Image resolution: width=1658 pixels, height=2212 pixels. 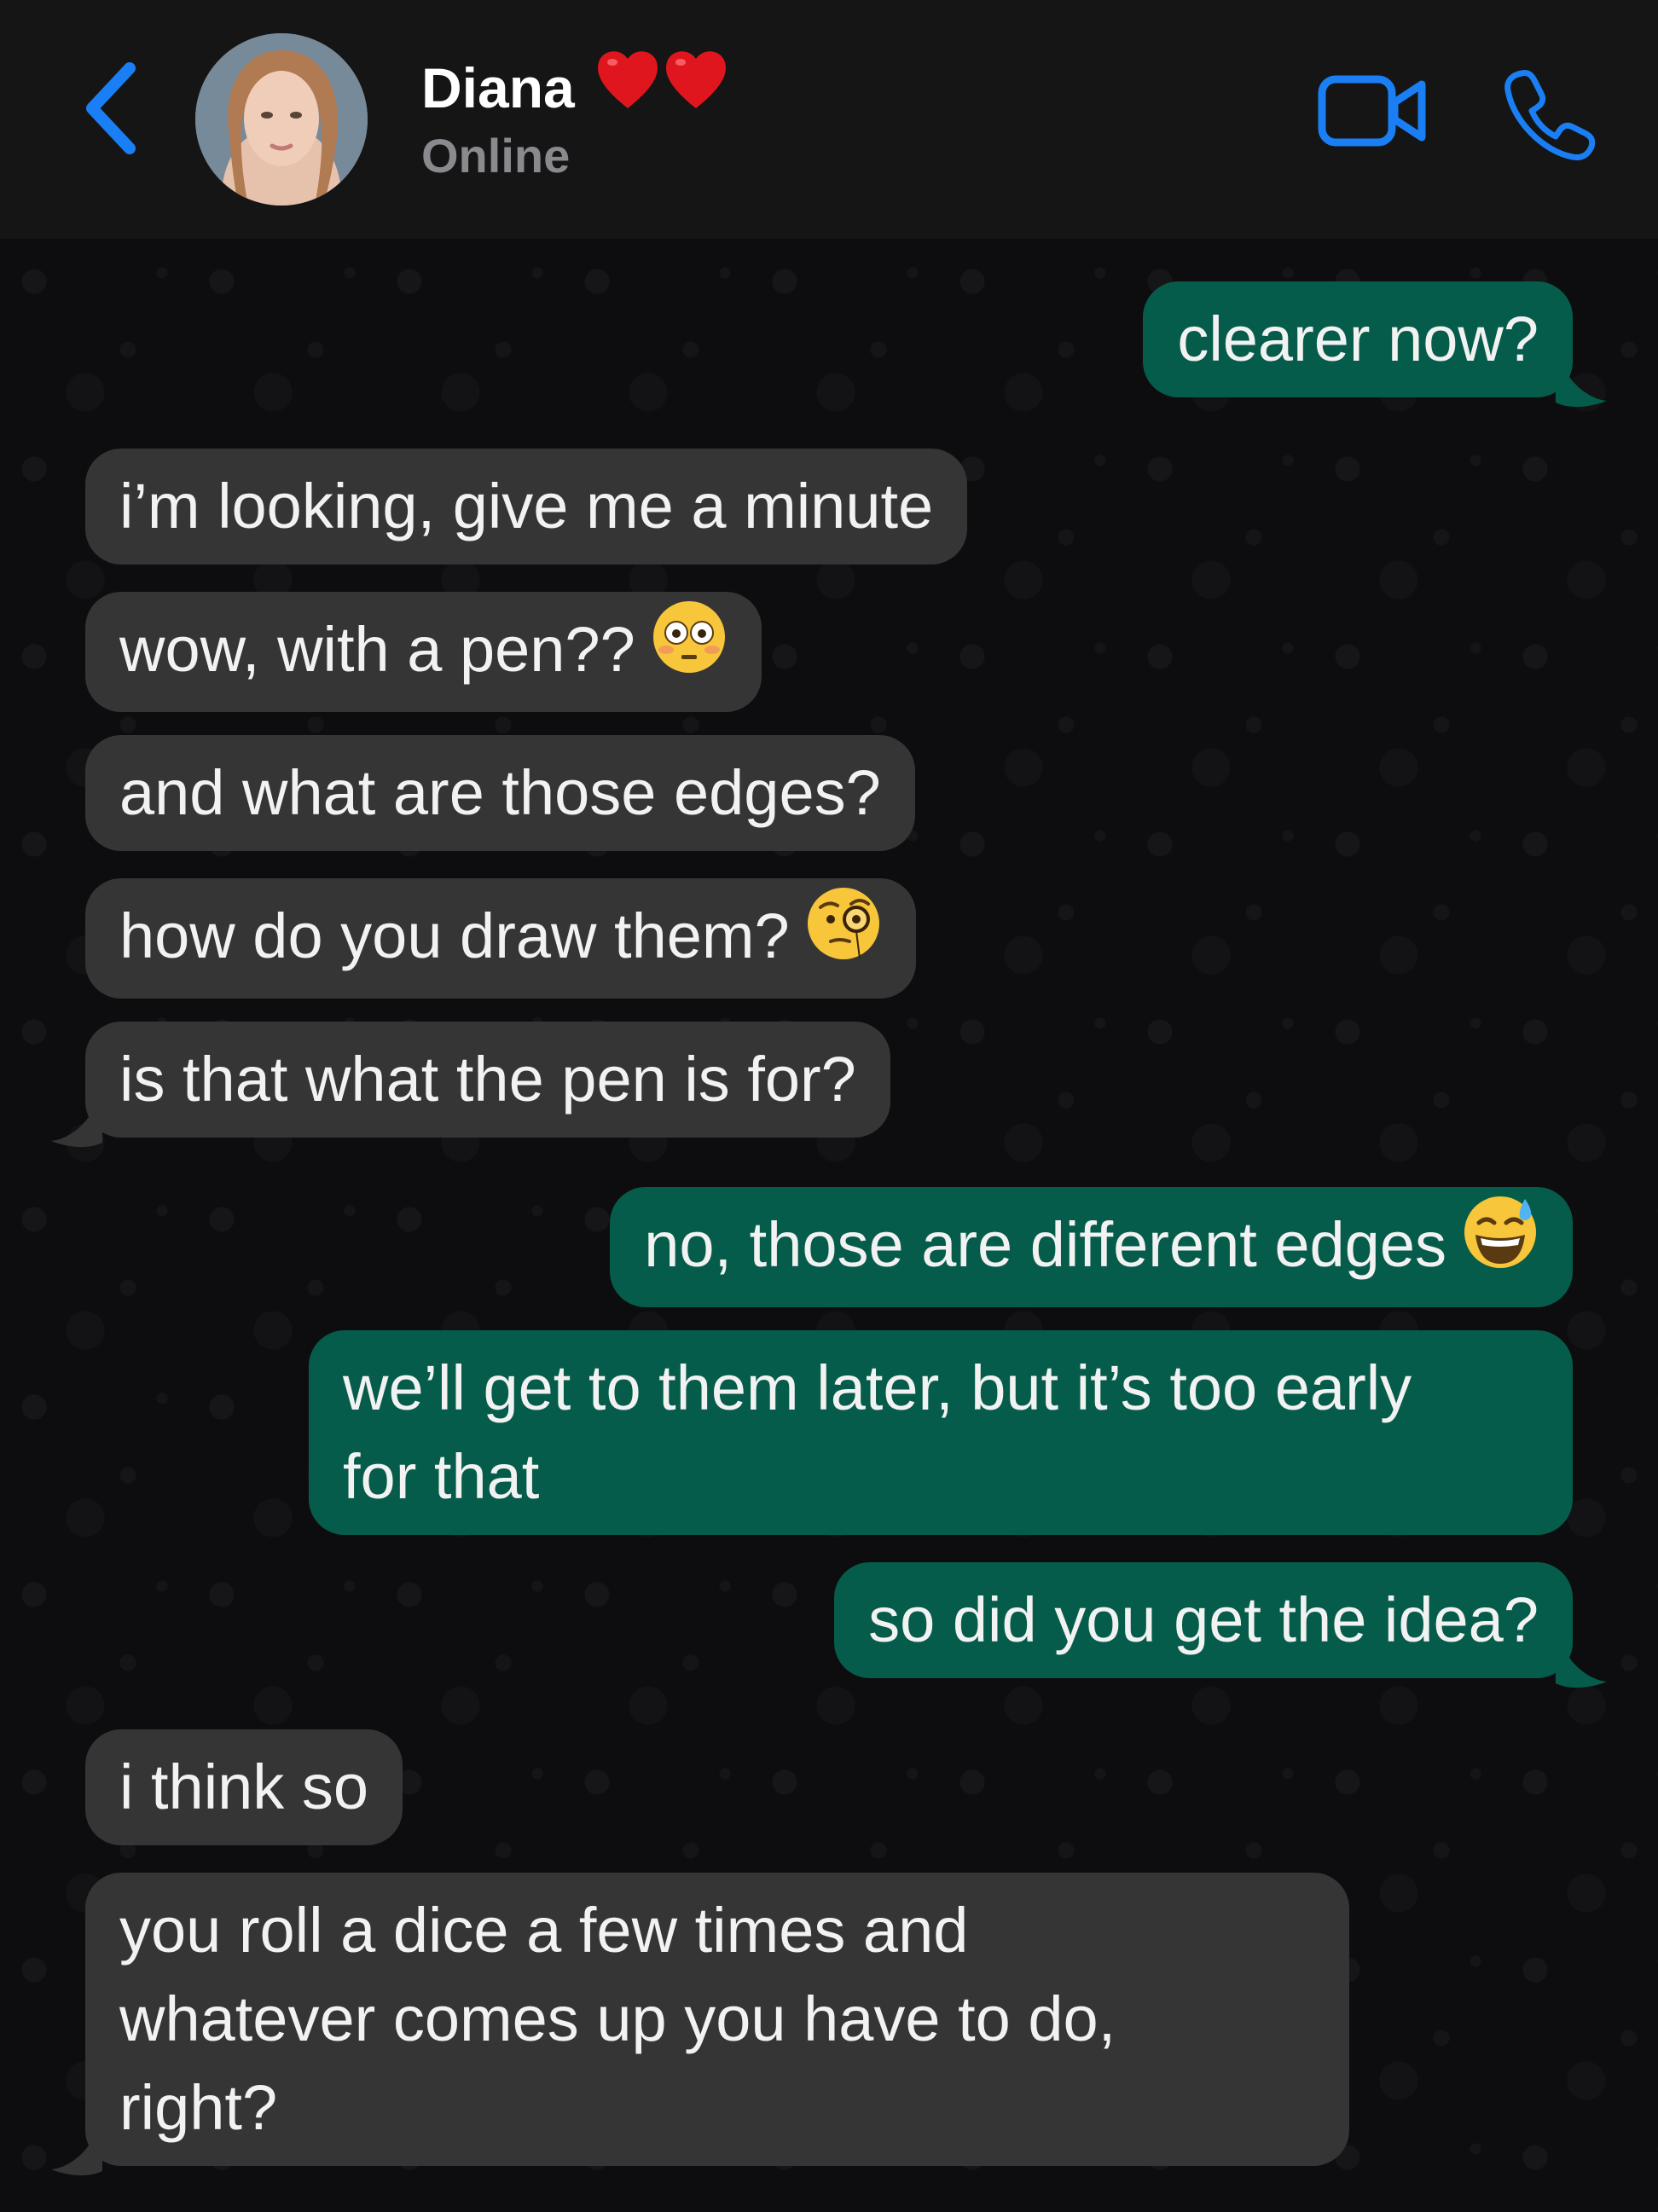 What do you see at coordinates (575, 91) in the screenshot?
I see `contact-name: Diana` at bounding box center [575, 91].